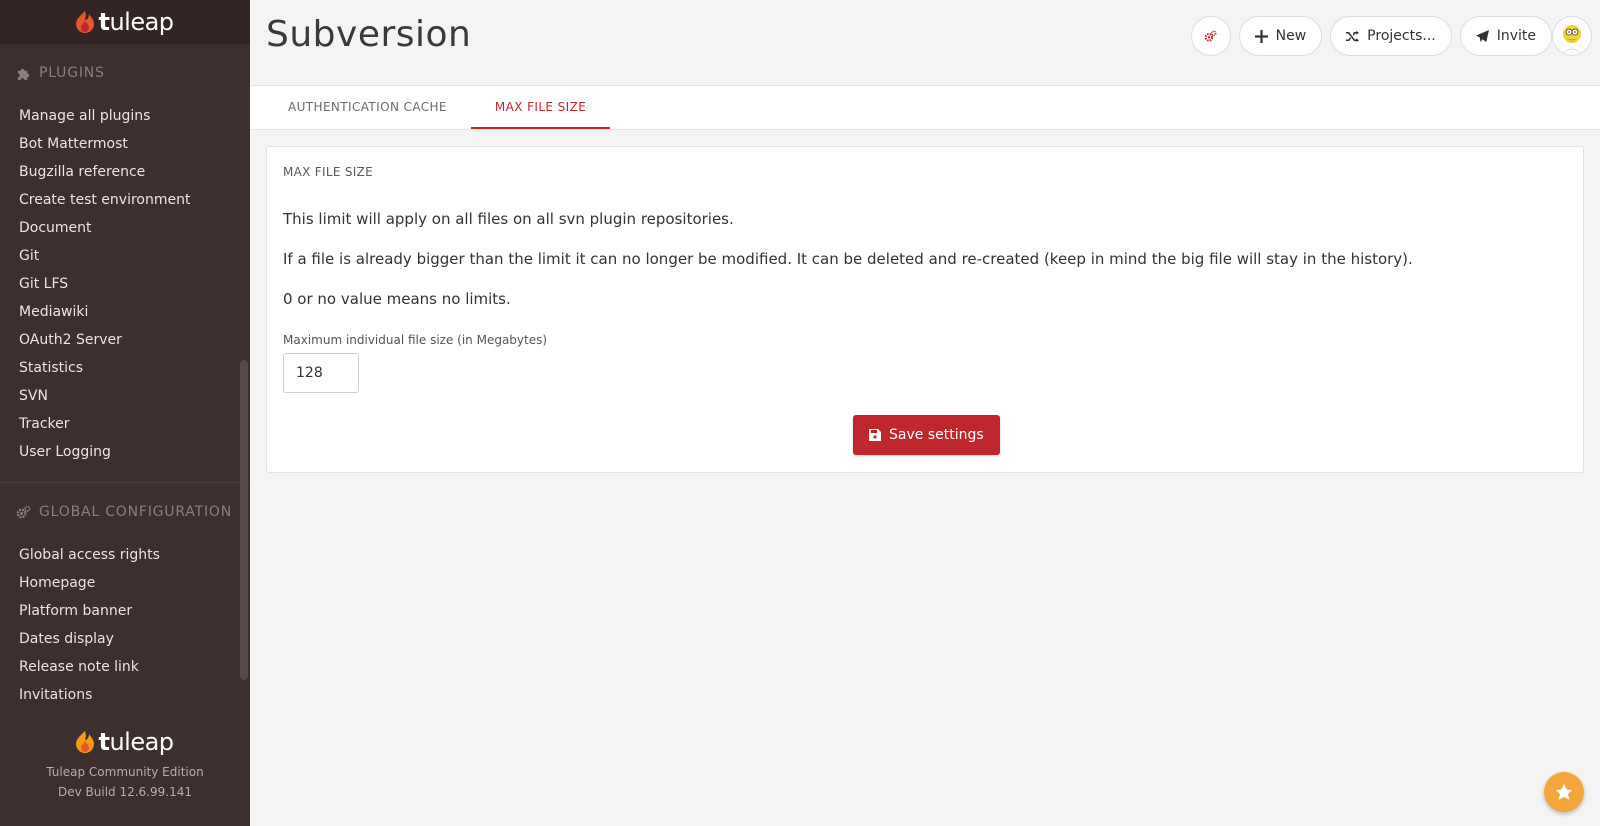 This screenshot has height=826, width=1600. I want to click on edition-text: Tuleap Community Edition, so click(125, 772).